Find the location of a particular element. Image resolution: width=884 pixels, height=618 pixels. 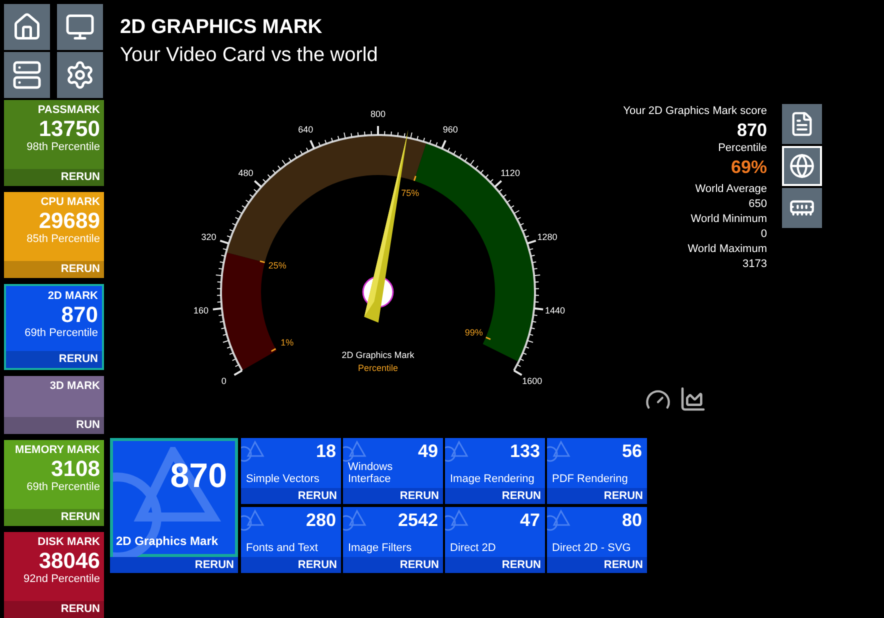

document-button is located at coordinates (802, 124).